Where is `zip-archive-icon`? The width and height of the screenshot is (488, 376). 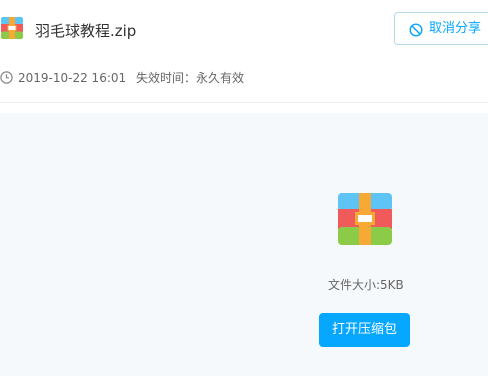
zip-archive-icon is located at coordinates (12, 28).